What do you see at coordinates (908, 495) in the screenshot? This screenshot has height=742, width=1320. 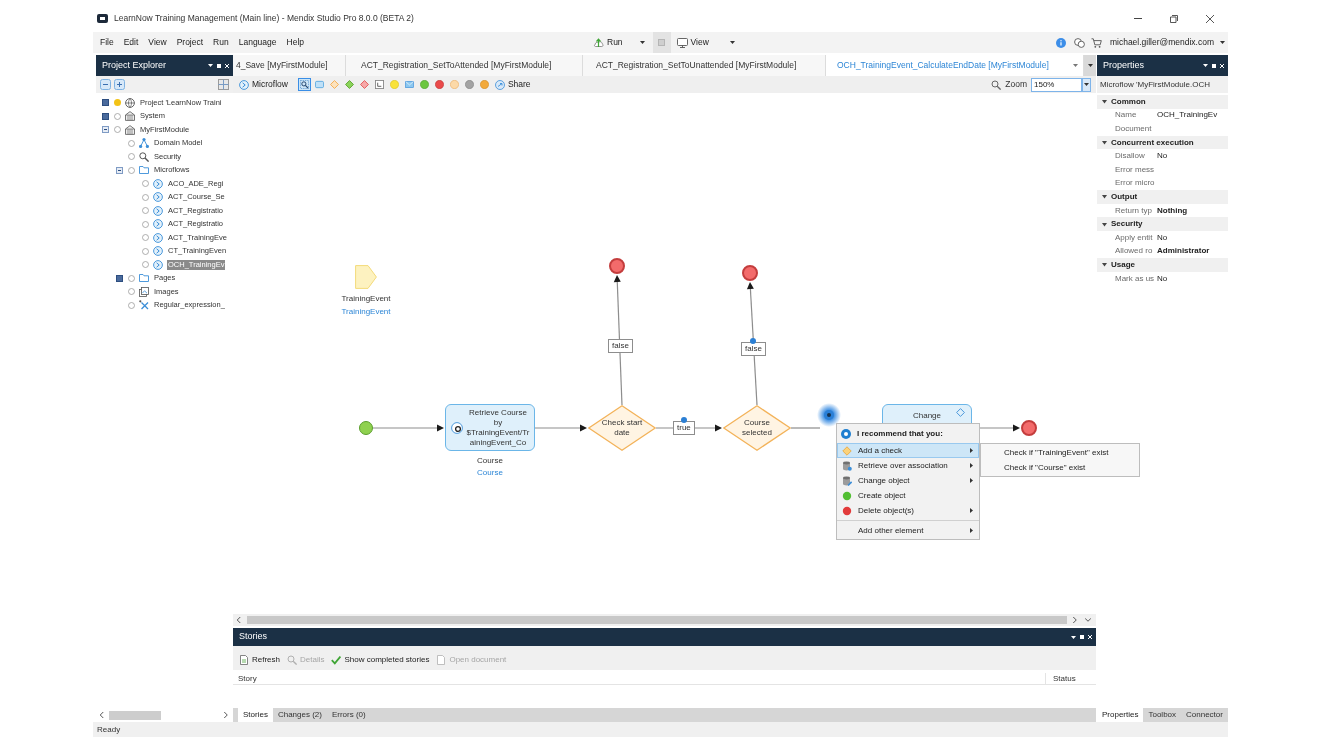 I see `menu-item: Create object` at bounding box center [908, 495].